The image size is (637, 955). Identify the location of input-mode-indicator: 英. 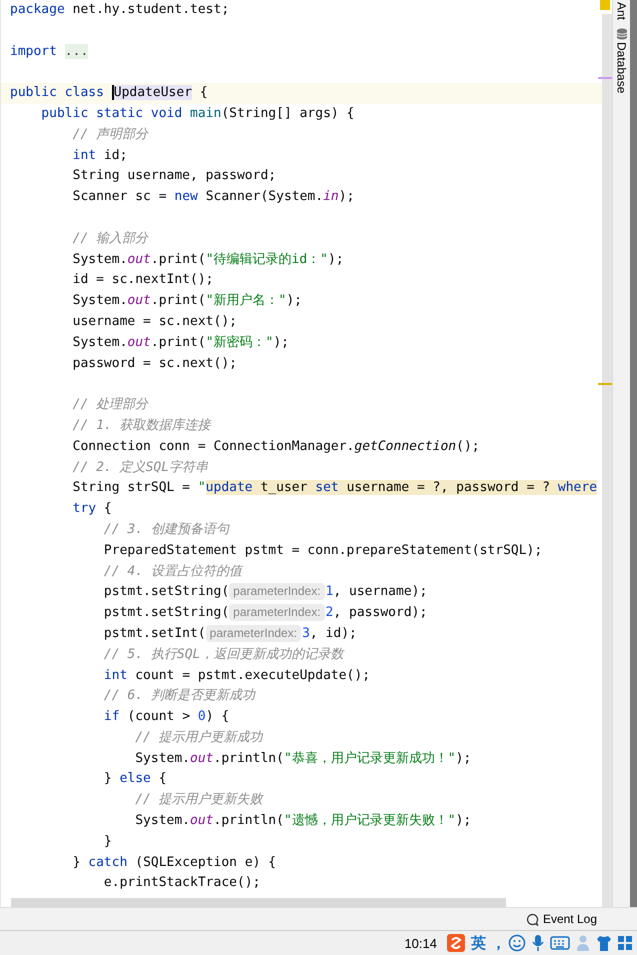
(478, 943).